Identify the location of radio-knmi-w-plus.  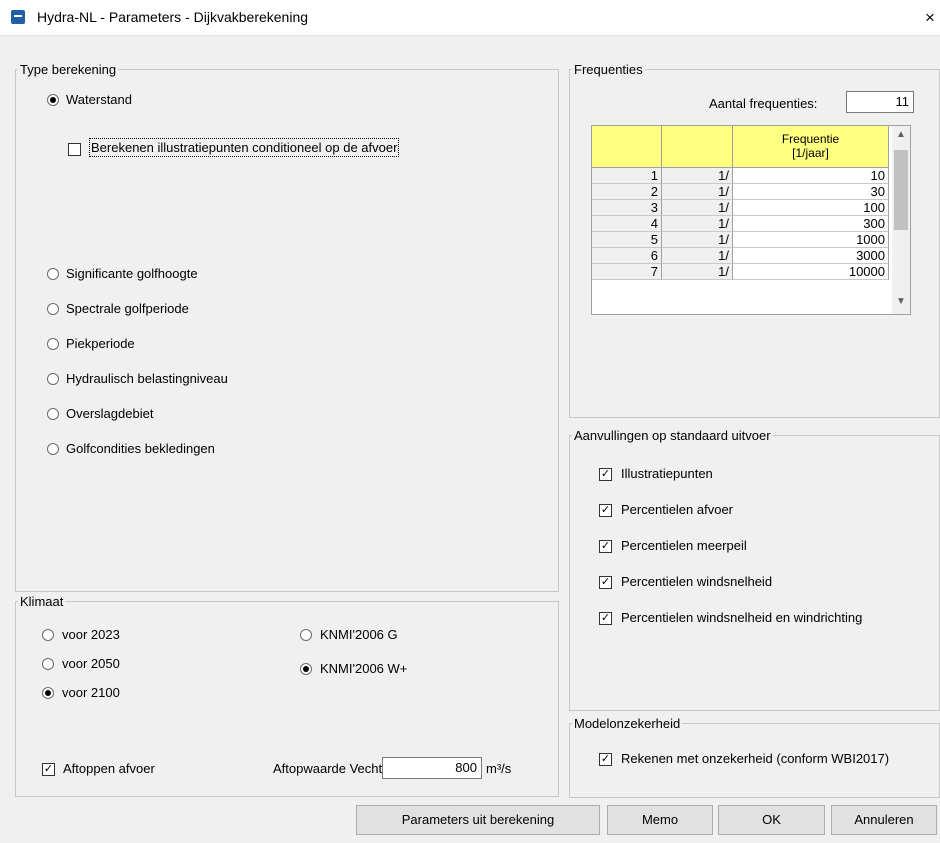
(306, 669).